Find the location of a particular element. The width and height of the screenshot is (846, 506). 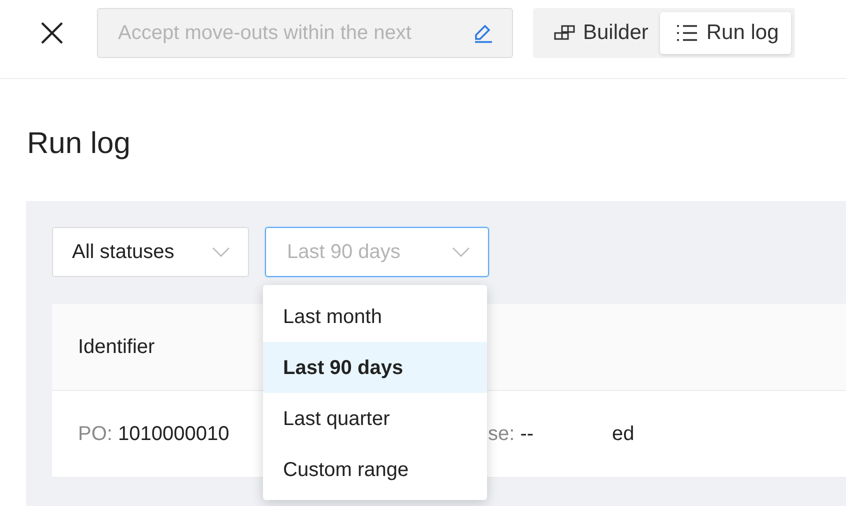

table-cell: se: -- is located at coordinates (511, 434).